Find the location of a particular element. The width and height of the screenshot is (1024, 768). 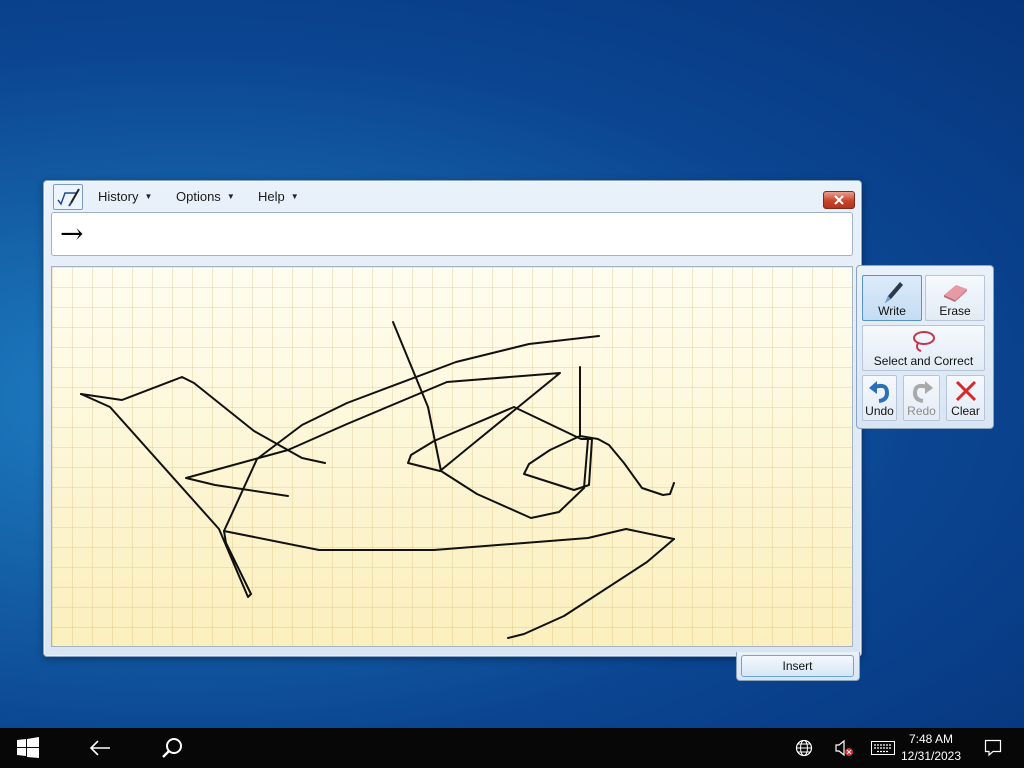

erase-button: Erase is located at coordinates (955, 298).